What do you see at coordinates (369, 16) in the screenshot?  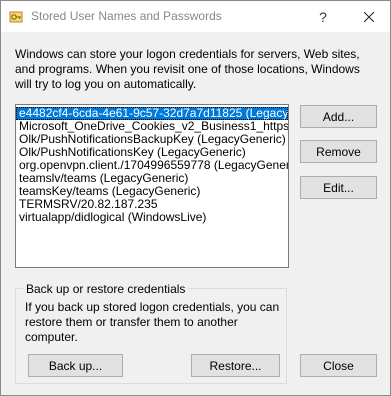 I see `close-icon` at bounding box center [369, 16].